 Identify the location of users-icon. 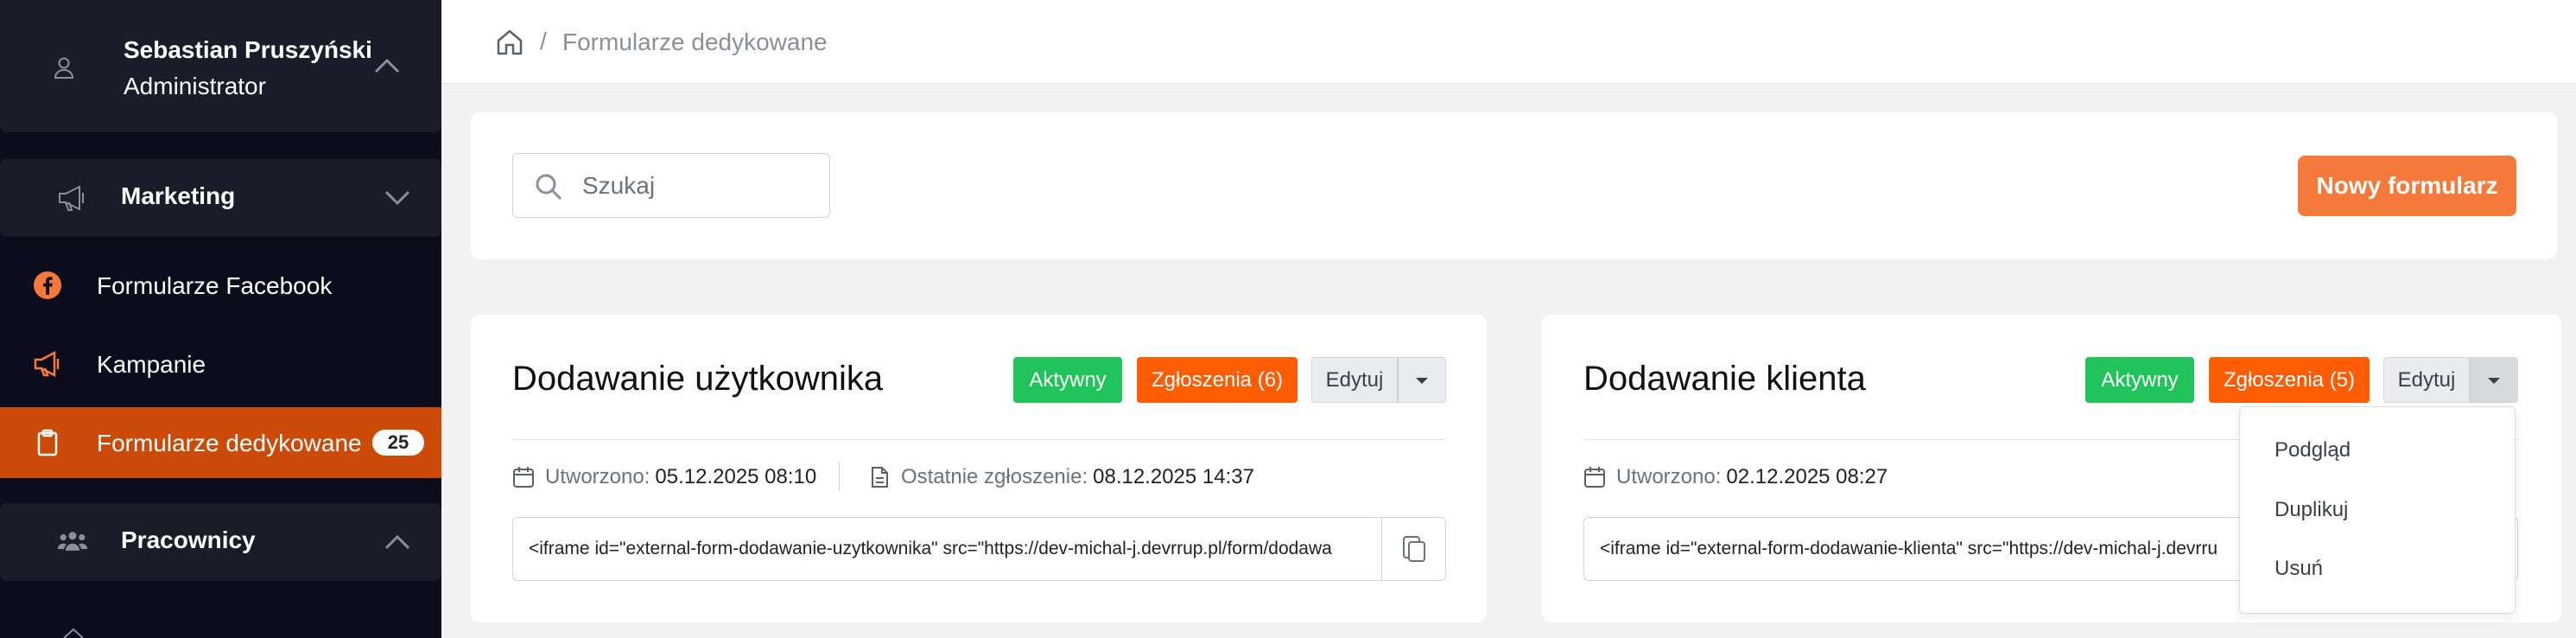
(72, 541).